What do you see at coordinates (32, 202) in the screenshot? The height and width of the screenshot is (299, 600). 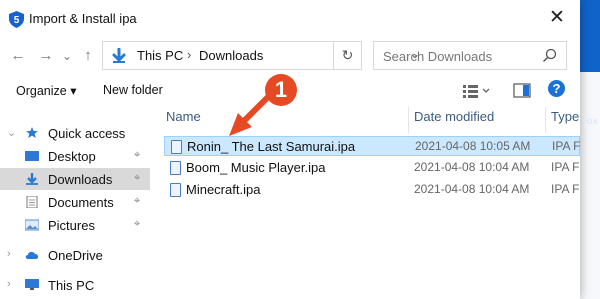 I see `documents-icon` at bounding box center [32, 202].